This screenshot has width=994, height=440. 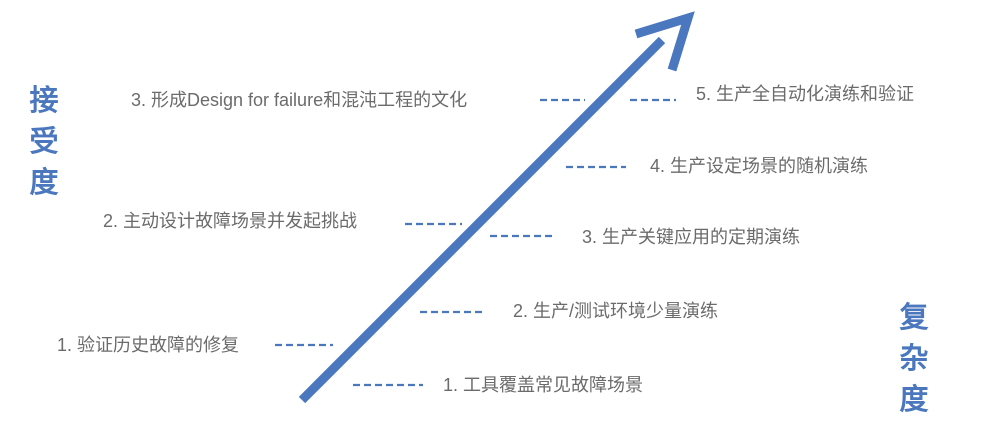 What do you see at coordinates (230, 221) in the screenshot?
I see `left-item-2: 2. 主动设计故障场景并发起挑战` at bounding box center [230, 221].